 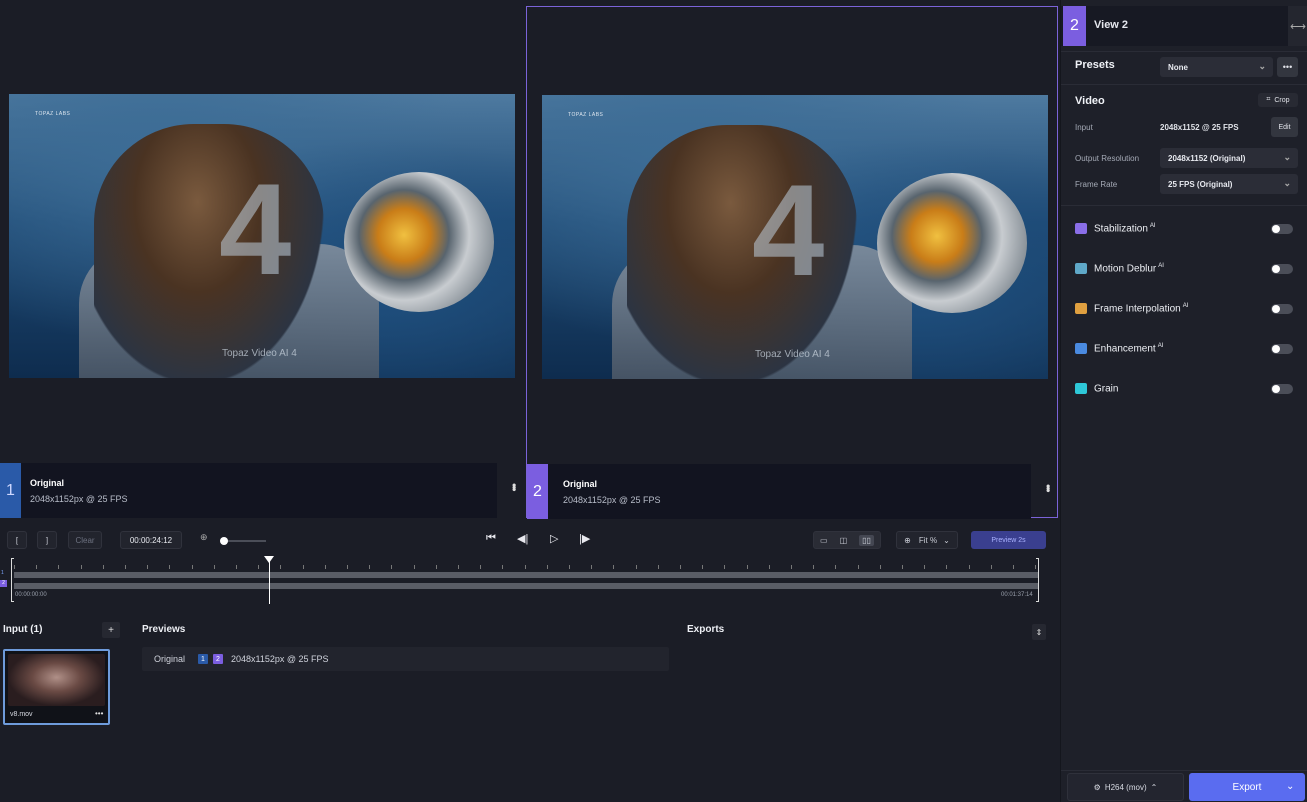 I want to click on zoom-slider-knob, so click(x=224, y=541).